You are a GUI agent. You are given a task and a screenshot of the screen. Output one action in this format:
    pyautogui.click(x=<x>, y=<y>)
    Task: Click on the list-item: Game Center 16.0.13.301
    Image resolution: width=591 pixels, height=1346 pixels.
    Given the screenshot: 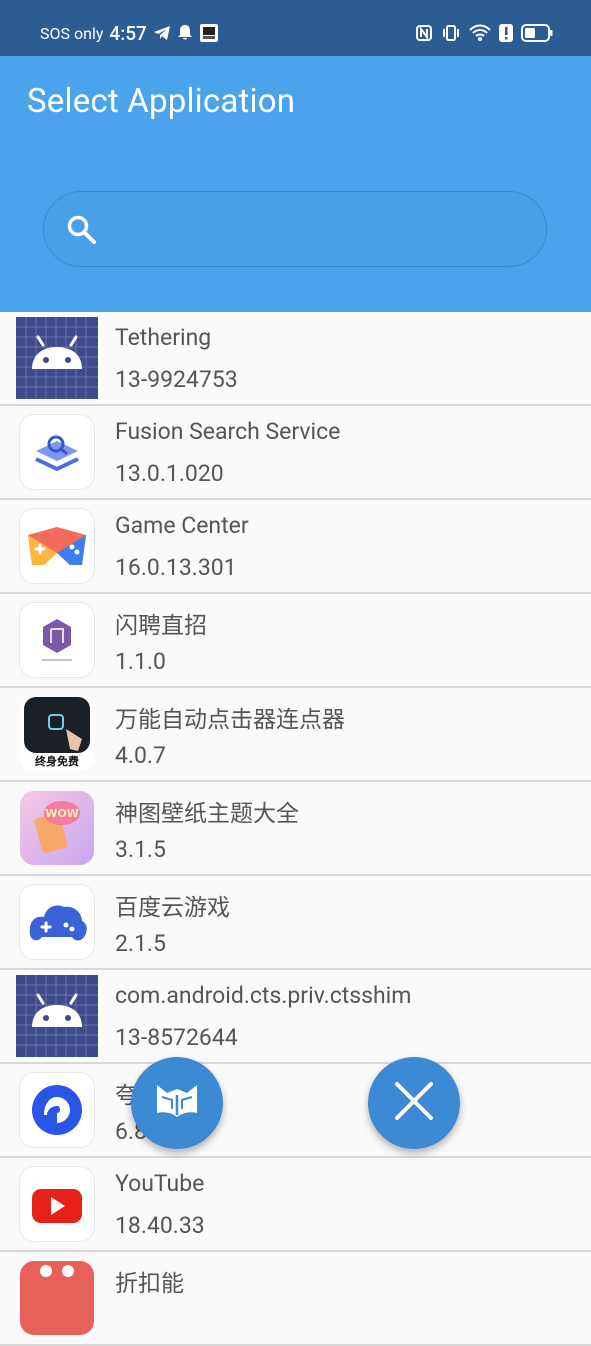 What is the action you would take?
    pyautogui.click(x=295, y=547)
    